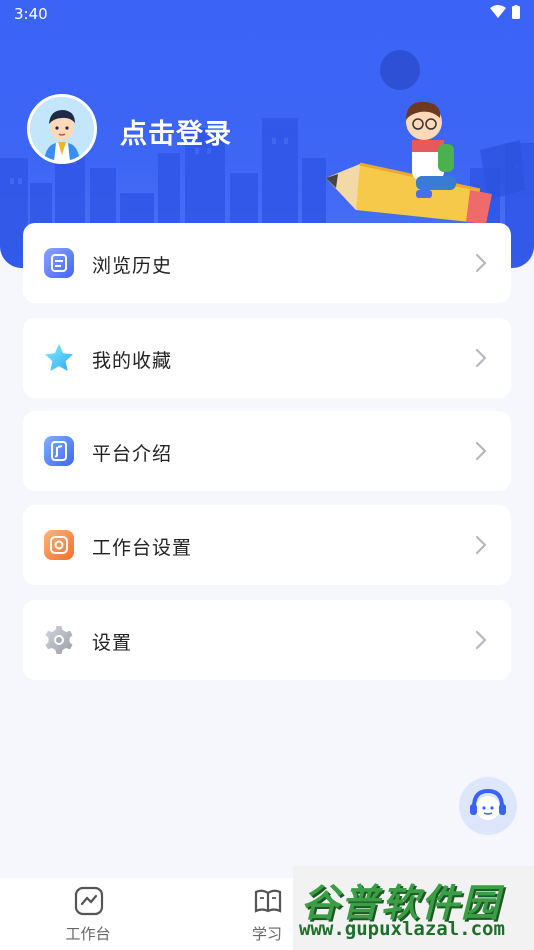 The height and width of the screenshot is (950, 534). What do you see at coordinates (59, 451) in the screenshot?
I see `platform-intro-icon` at bounding box center [59, 451].